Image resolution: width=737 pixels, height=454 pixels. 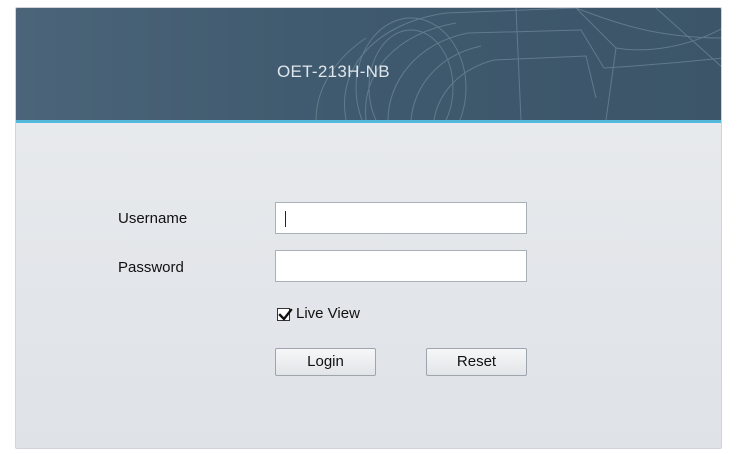 I want to click on username-label: Username, so click(x=153, y=218).